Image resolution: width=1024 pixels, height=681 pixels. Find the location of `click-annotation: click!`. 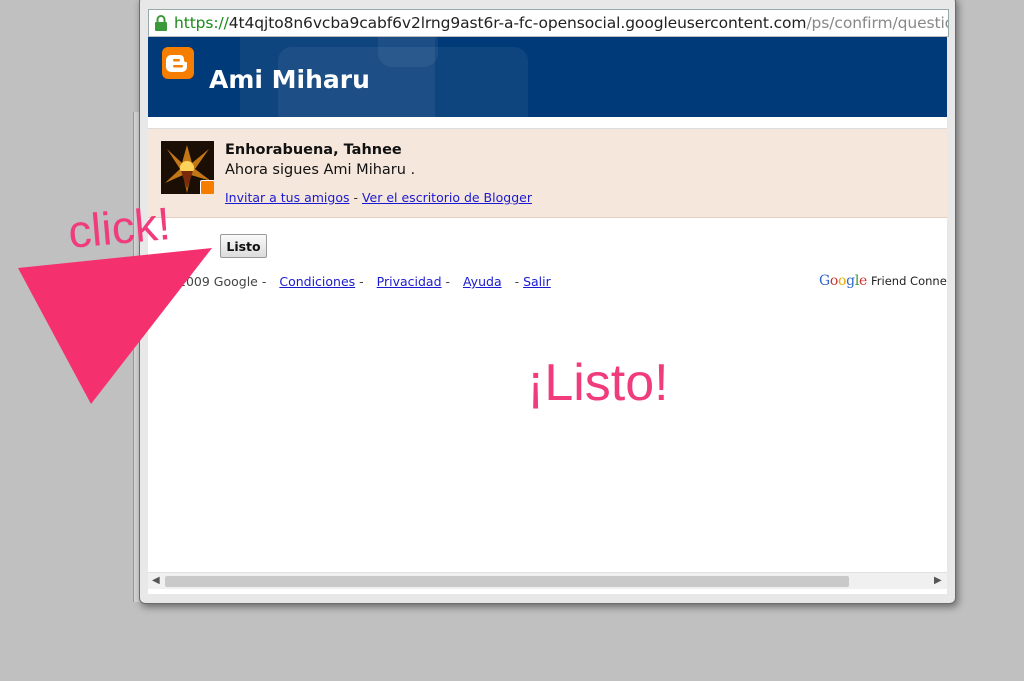

click-annotation: click! is located at coordinates (119, 227).